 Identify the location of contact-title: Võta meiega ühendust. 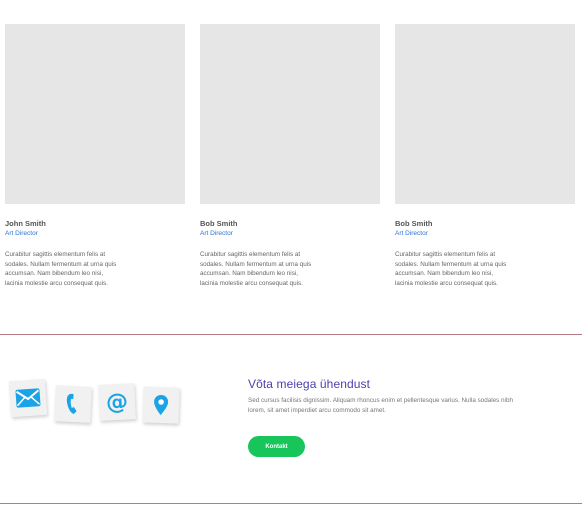
(309, 384).